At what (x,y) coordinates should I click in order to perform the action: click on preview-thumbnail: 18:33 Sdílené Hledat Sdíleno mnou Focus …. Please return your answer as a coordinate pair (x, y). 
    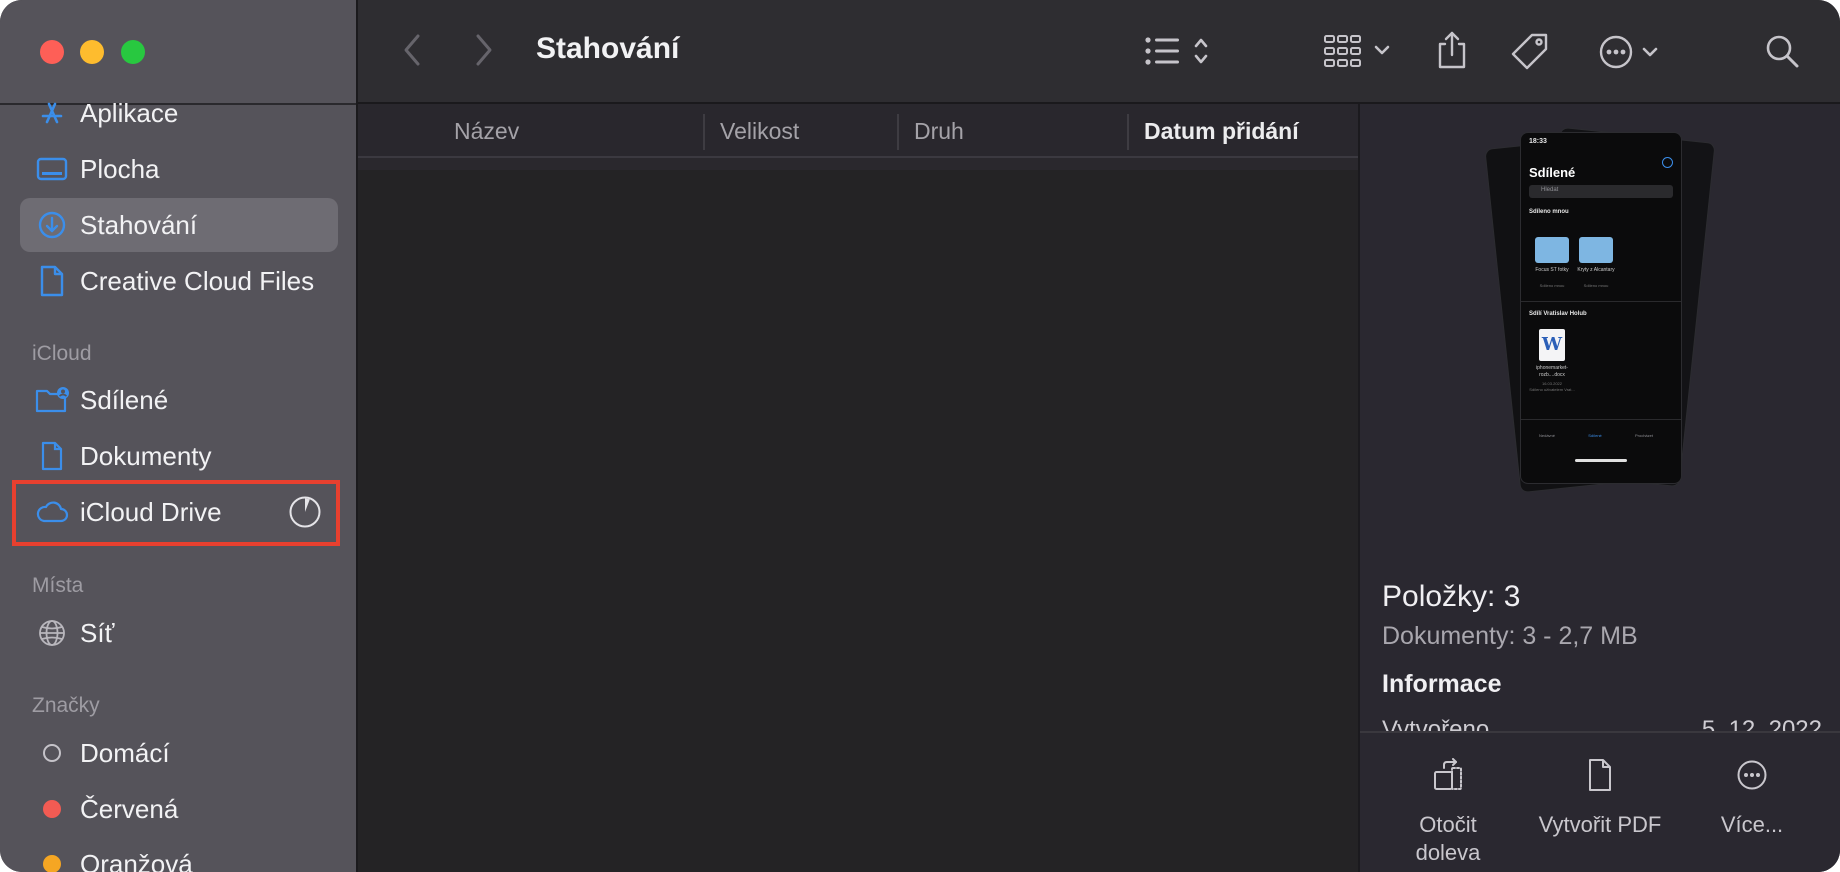
    Looking at the image, I should click on (1600, 324).